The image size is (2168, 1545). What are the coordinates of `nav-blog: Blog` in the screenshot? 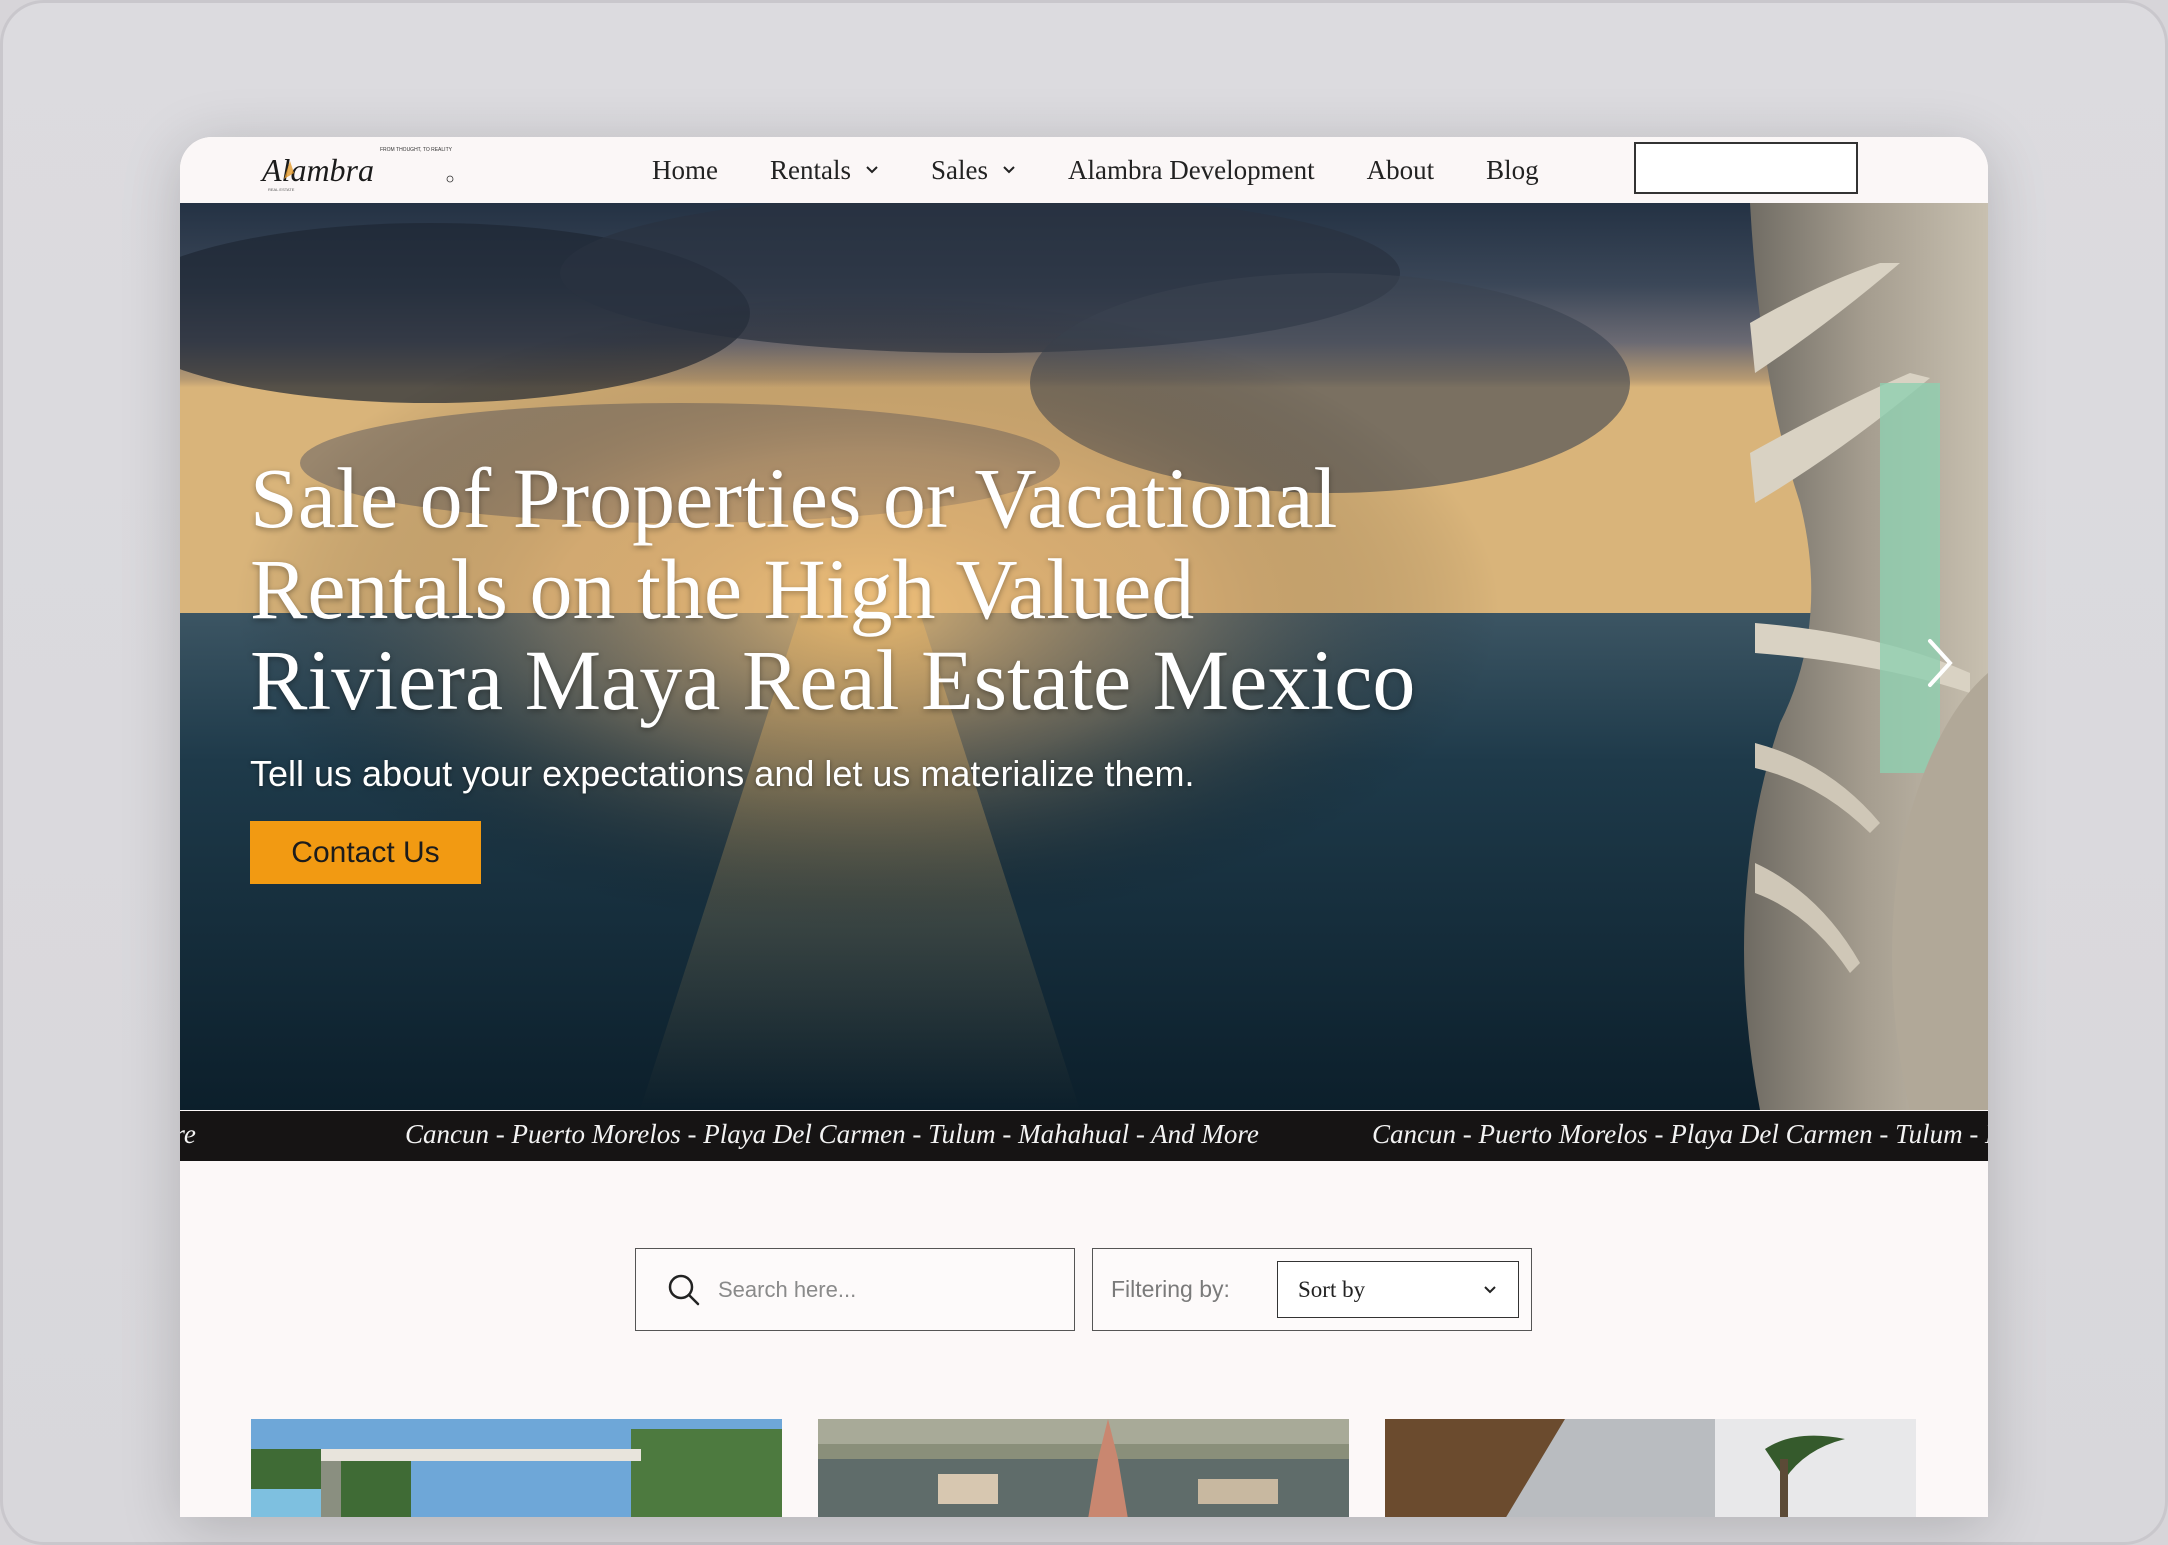 It's located at (1512, 170).